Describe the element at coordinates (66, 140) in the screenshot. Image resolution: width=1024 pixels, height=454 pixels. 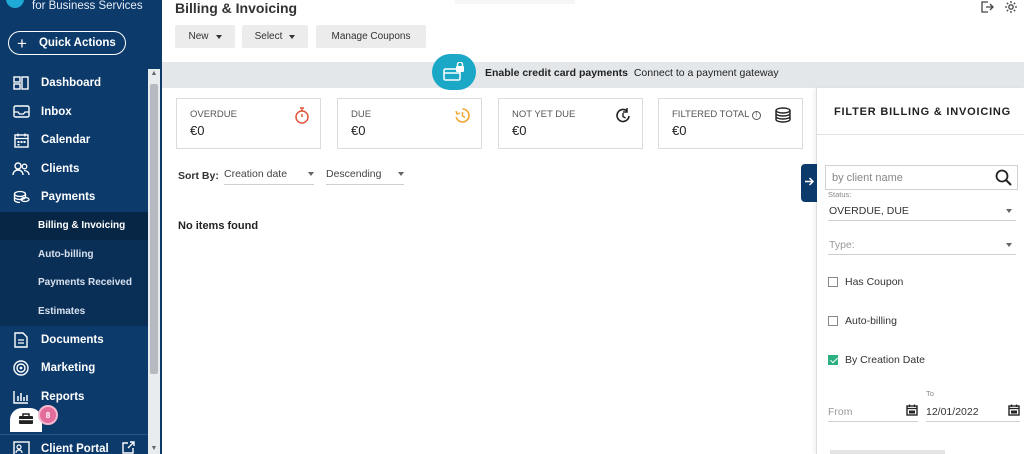
I see `sidebar-item-label: Calendar` at that location.